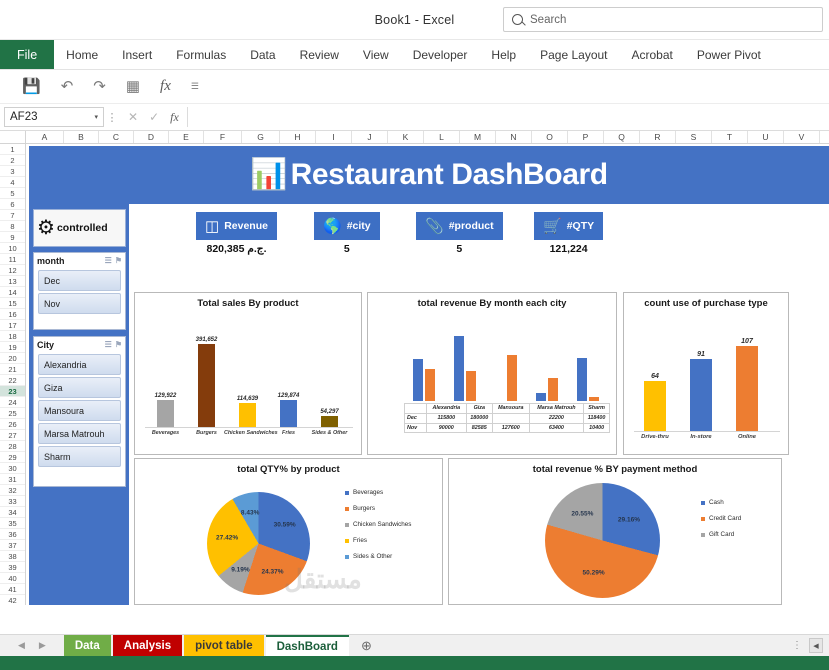 The image size is (829, 670). What do you see at coordinates (440, 54) in the screenshot?
I see `ribbon-tab-developer: Developer` at bounding box center [440, 54].